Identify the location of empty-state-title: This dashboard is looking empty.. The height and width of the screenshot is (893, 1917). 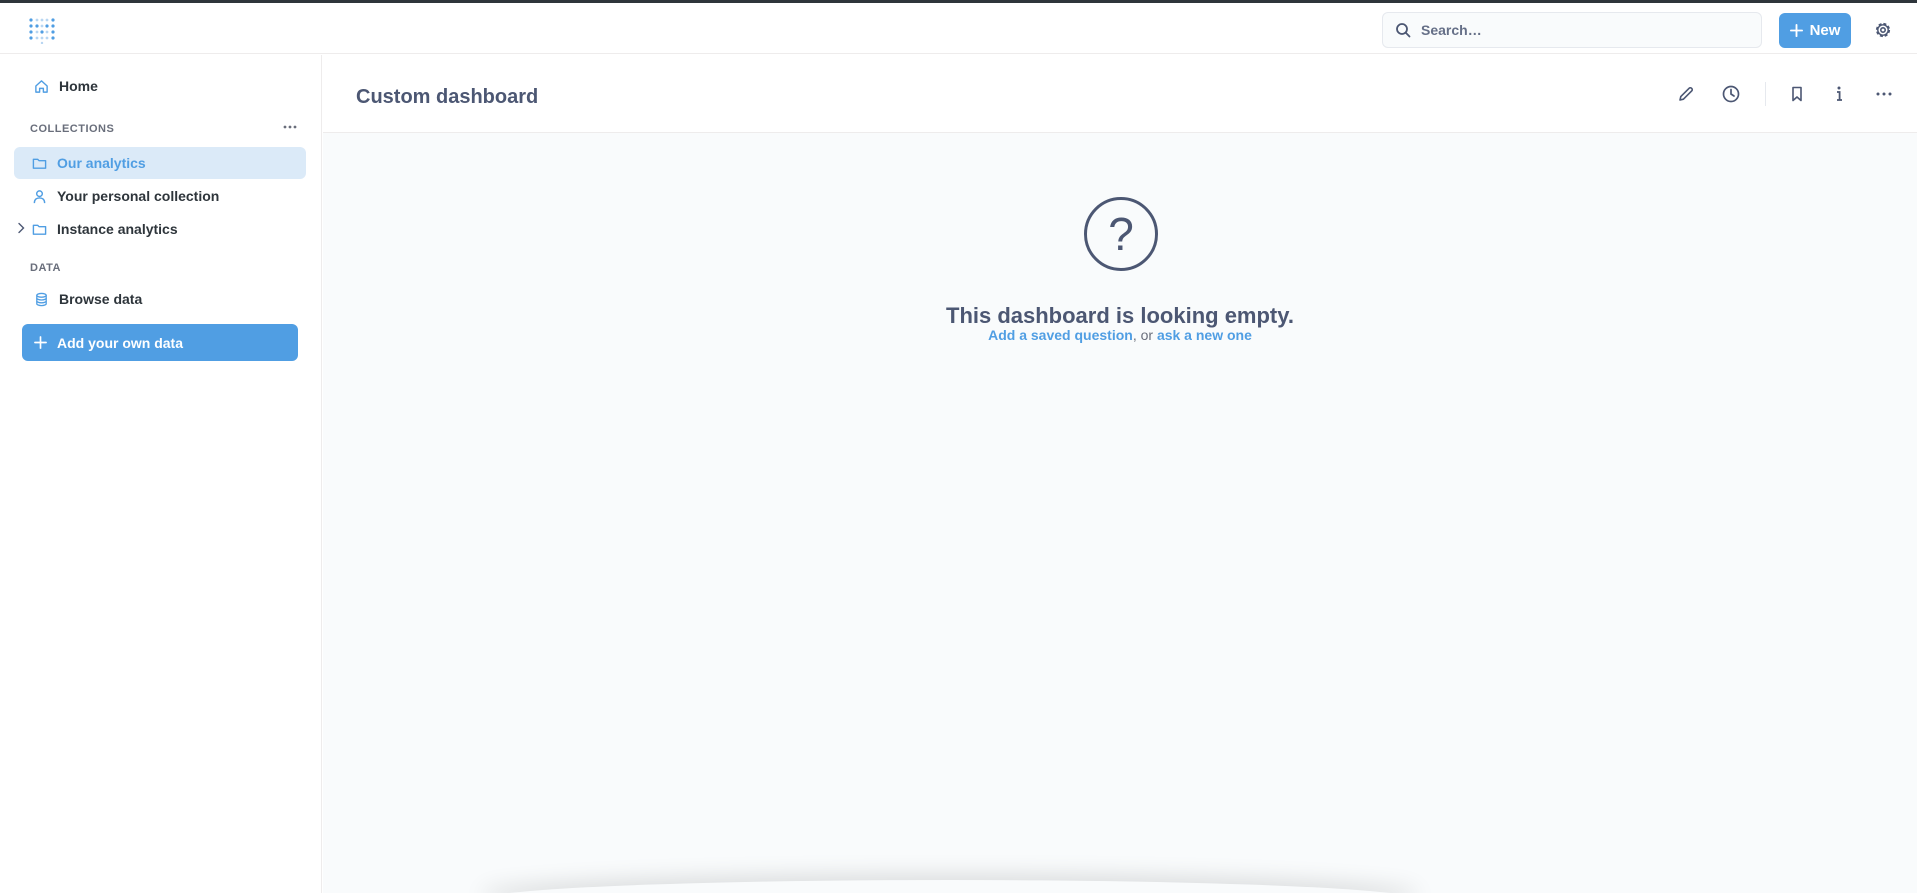
(1120, 315).